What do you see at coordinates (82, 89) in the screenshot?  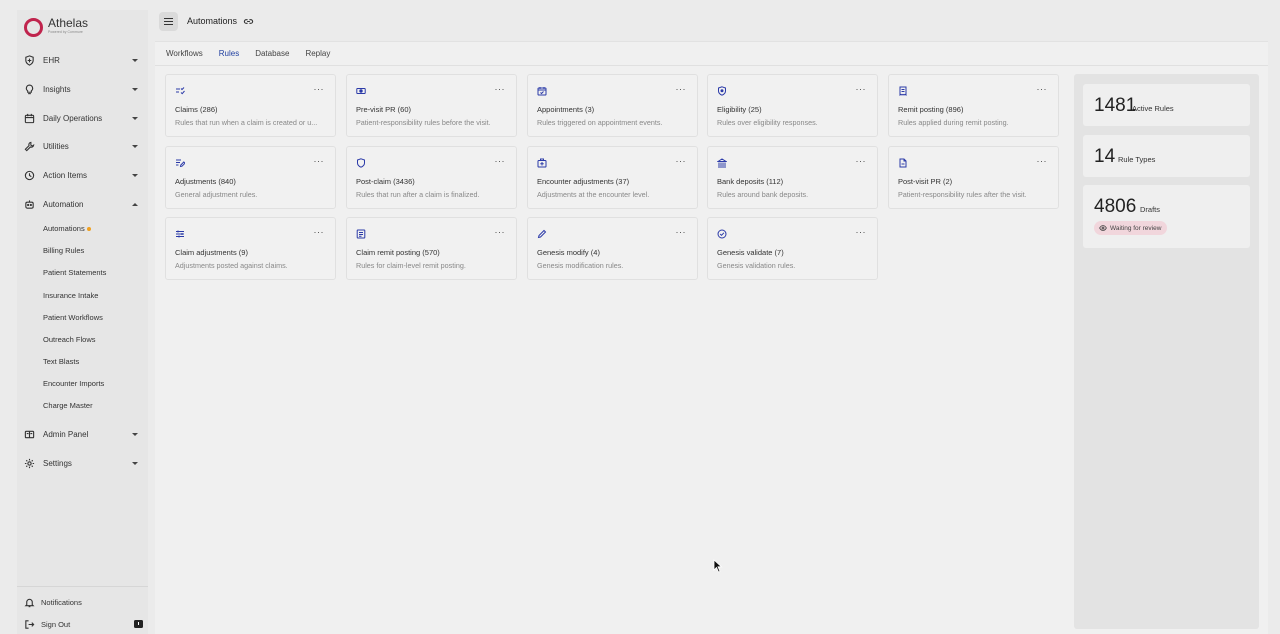 I see `sidebar-item-insights: Insights` at bounding box center [82, 89].